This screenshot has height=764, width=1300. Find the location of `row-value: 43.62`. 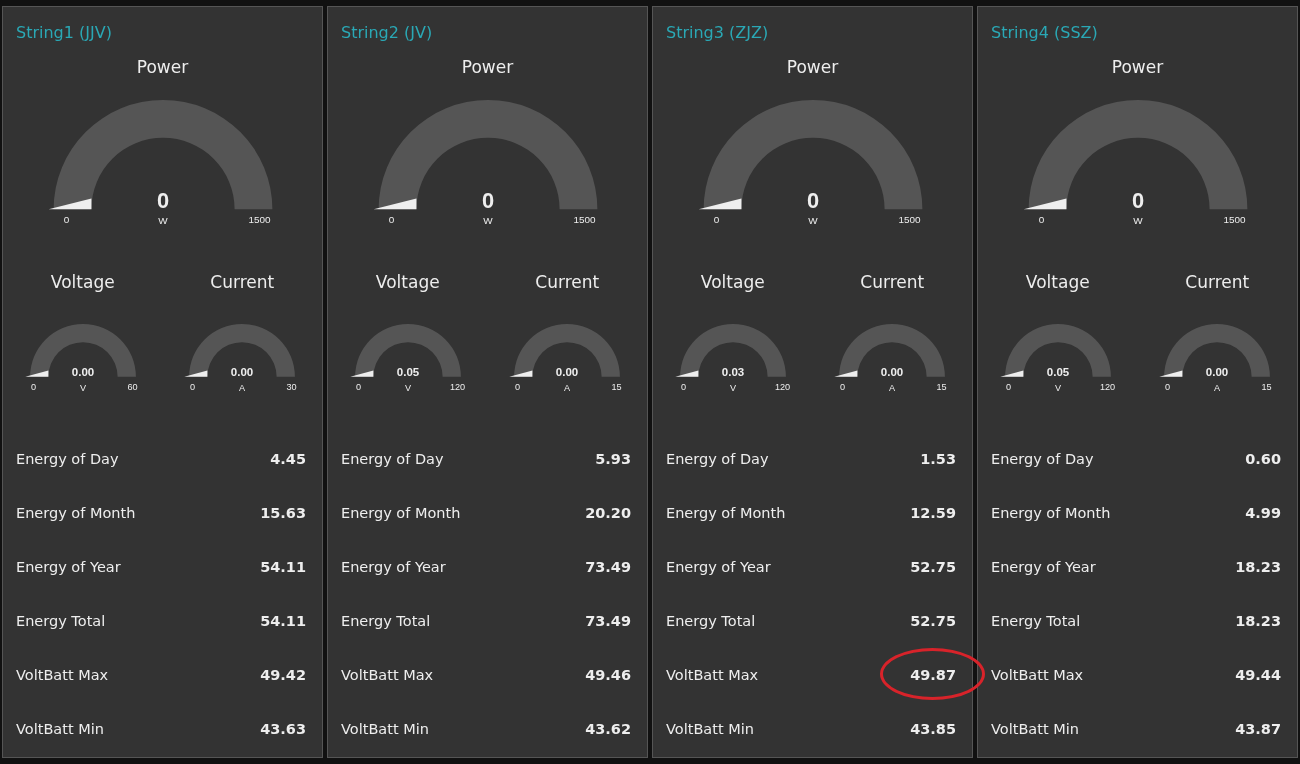

row-value: 43.62 is located at coordinates (608, 730).